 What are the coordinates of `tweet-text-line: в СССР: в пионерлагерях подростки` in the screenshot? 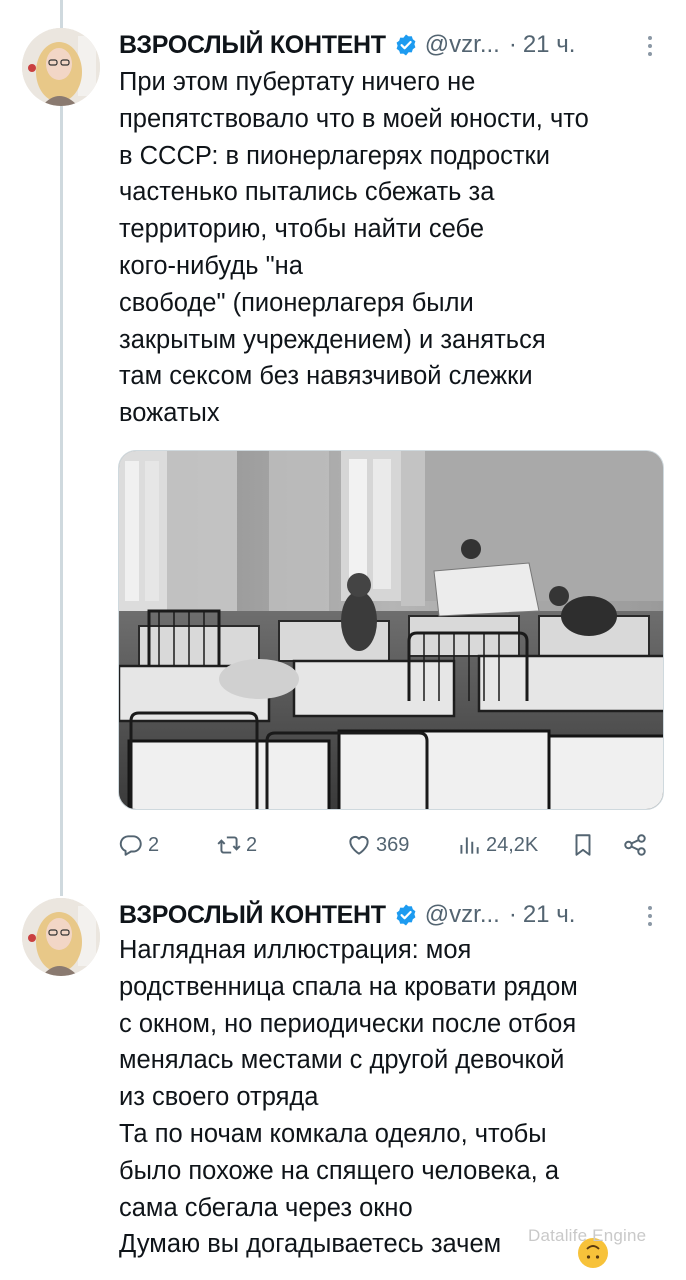 It's located at (334, 155).